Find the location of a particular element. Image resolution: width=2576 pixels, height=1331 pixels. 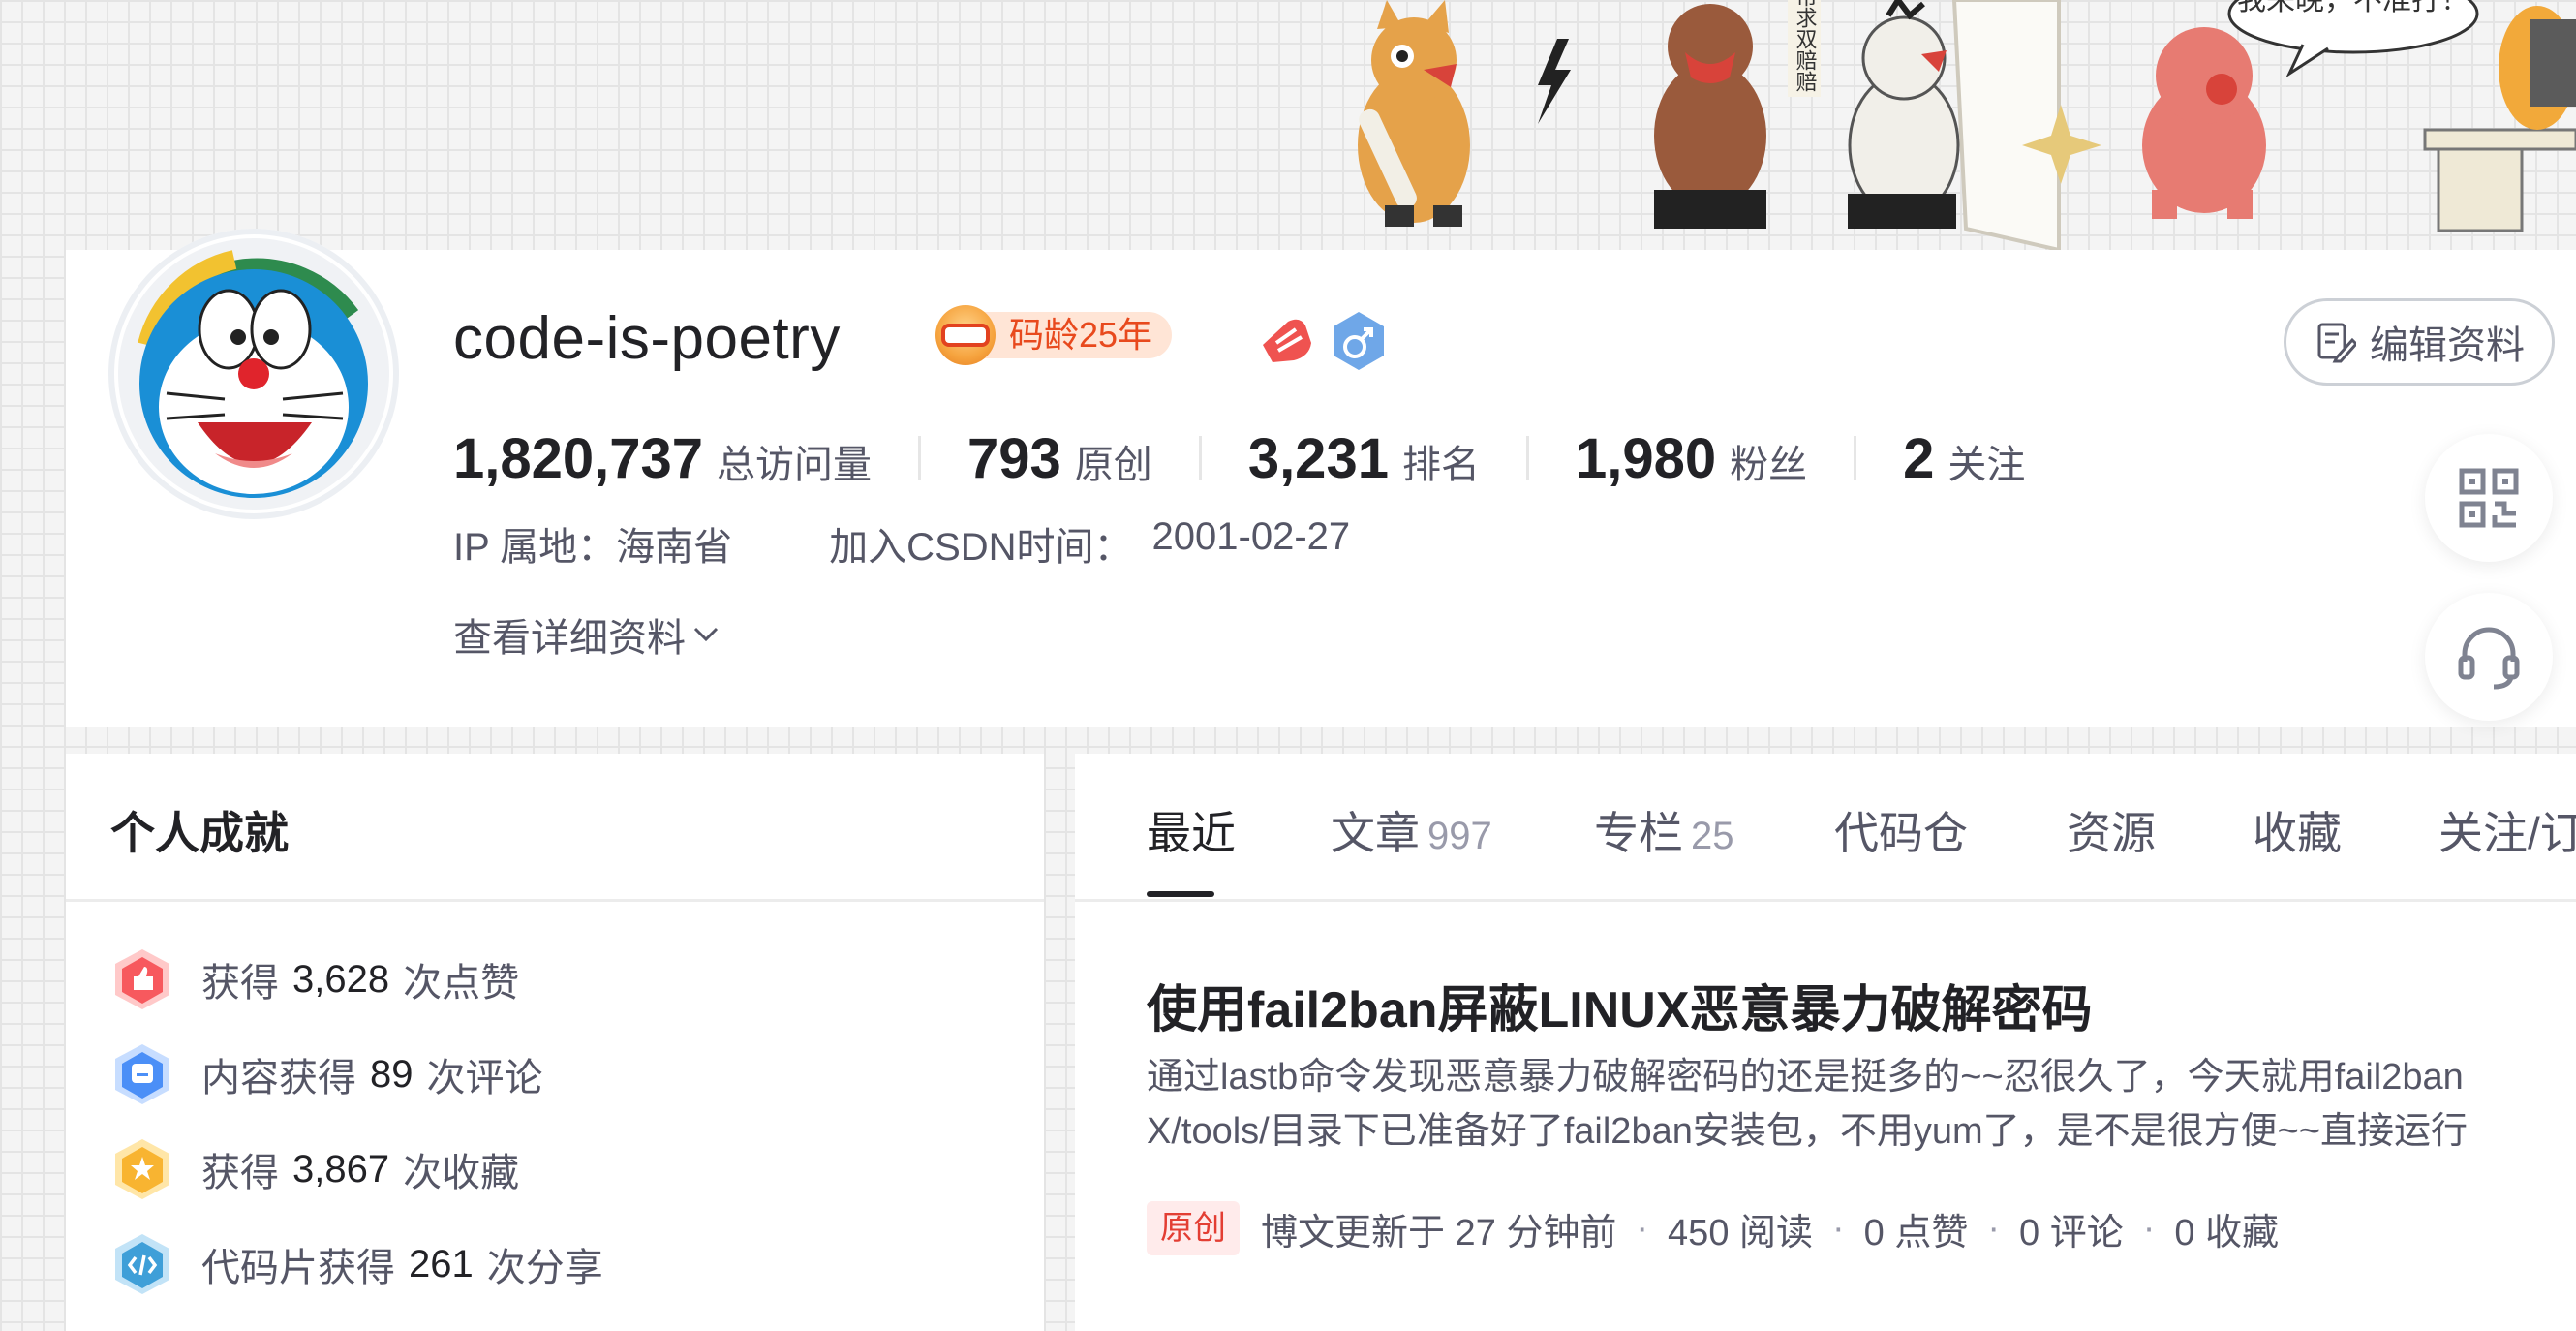

chevron-down-icon is located at coordinates (706, 634).